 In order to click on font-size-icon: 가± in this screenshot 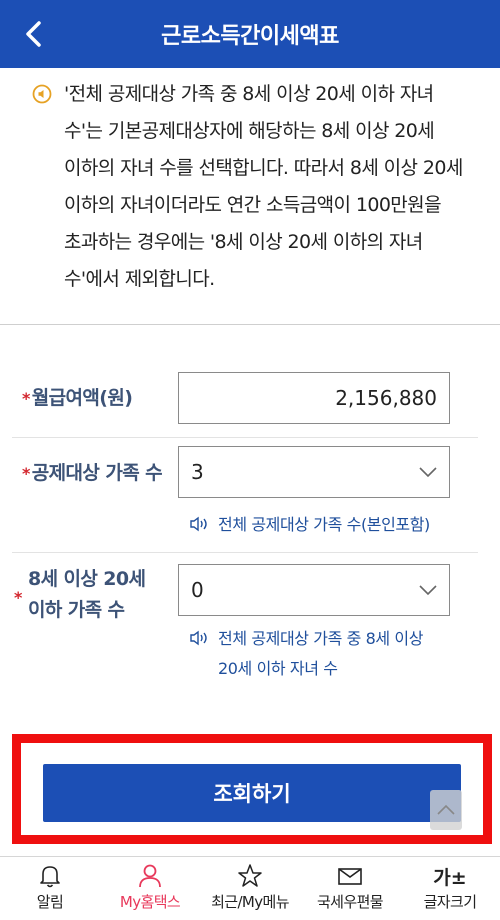, I will do `click(450, 877)`.